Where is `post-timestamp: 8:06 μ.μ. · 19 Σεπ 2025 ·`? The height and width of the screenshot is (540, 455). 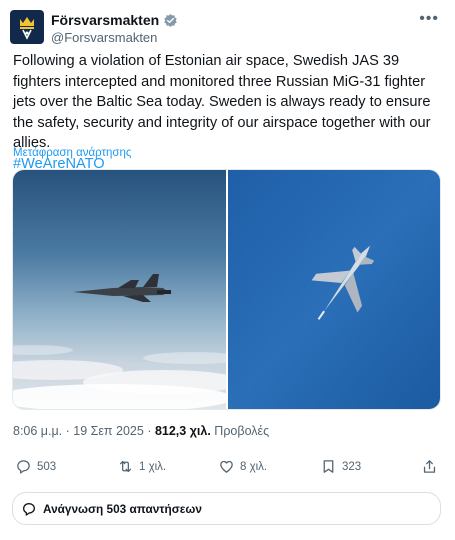 post-timestamp: 8:06 μ.μ. · 19 Σεπ 2025 · is located at coordinates (84, 431).